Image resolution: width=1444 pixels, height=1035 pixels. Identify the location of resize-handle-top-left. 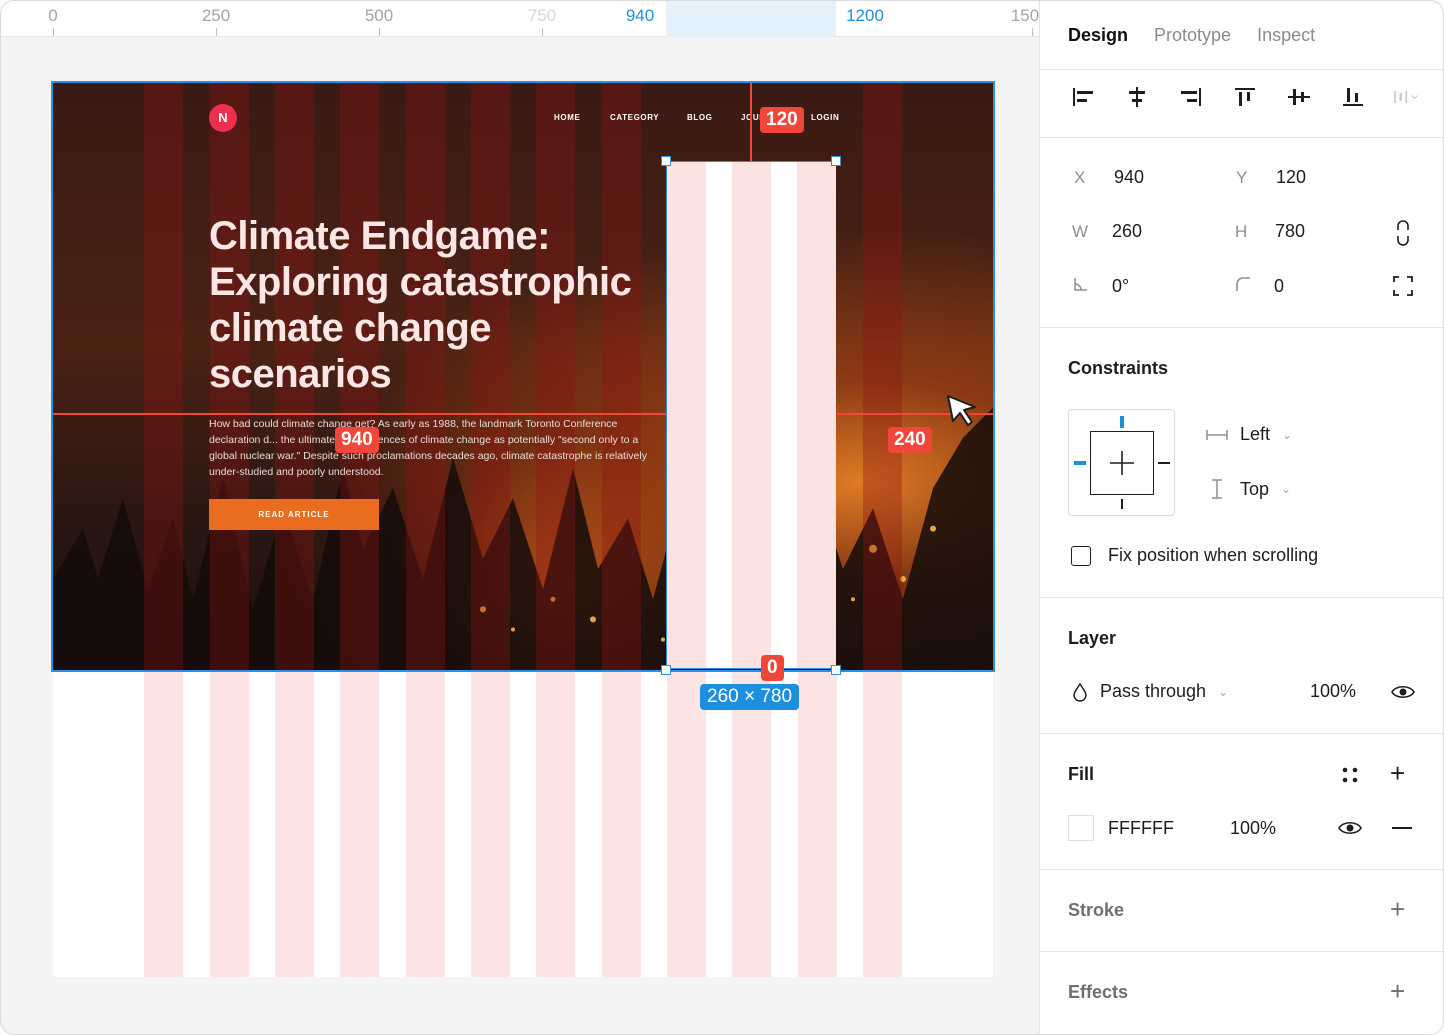
(666, 161).